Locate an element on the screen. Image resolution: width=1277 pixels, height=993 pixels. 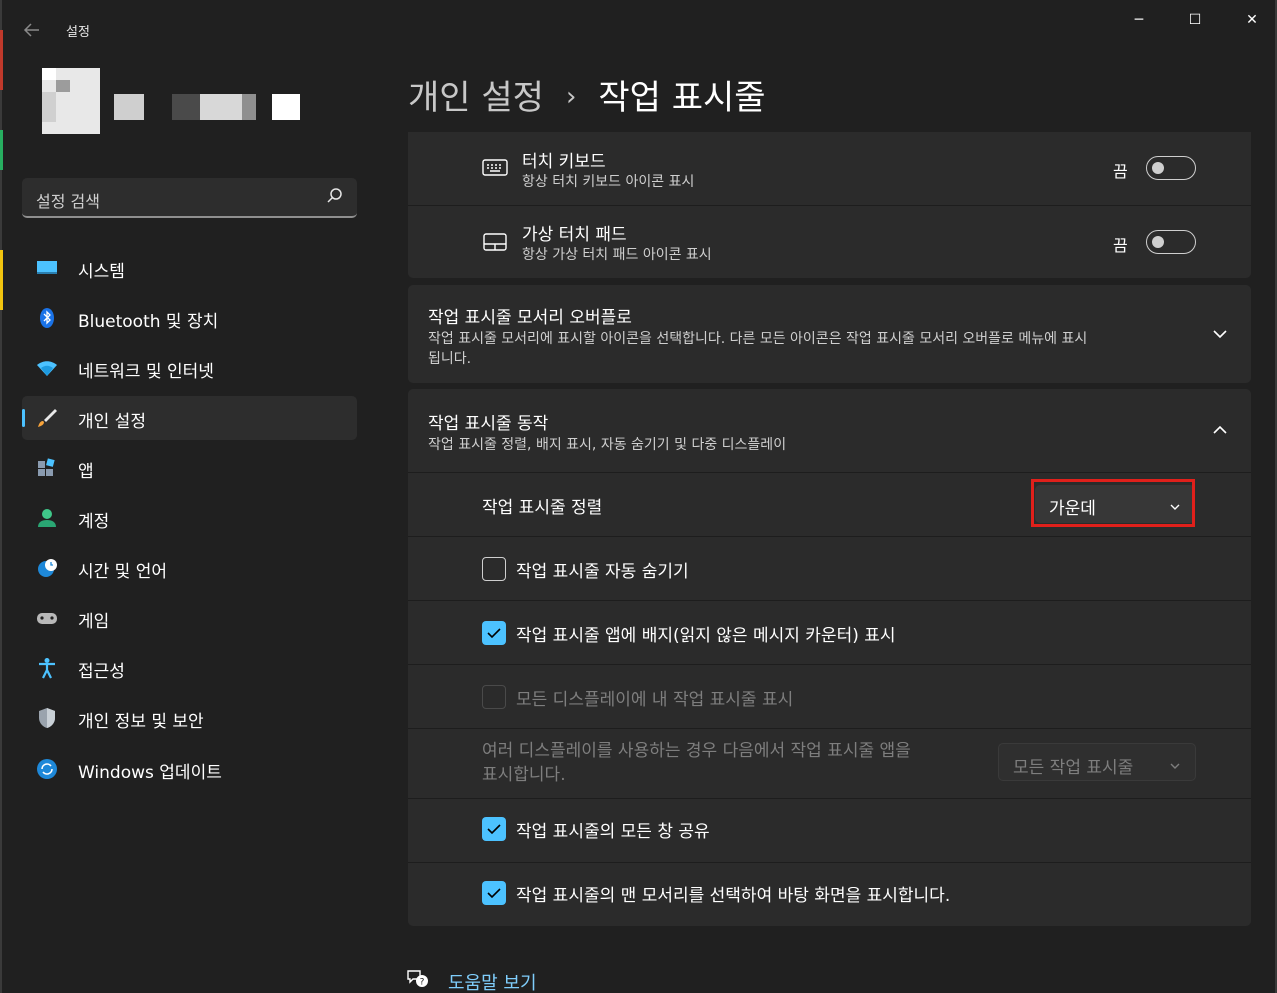
sidebar-item-label: 게임 is located at coordinates (94, 622).